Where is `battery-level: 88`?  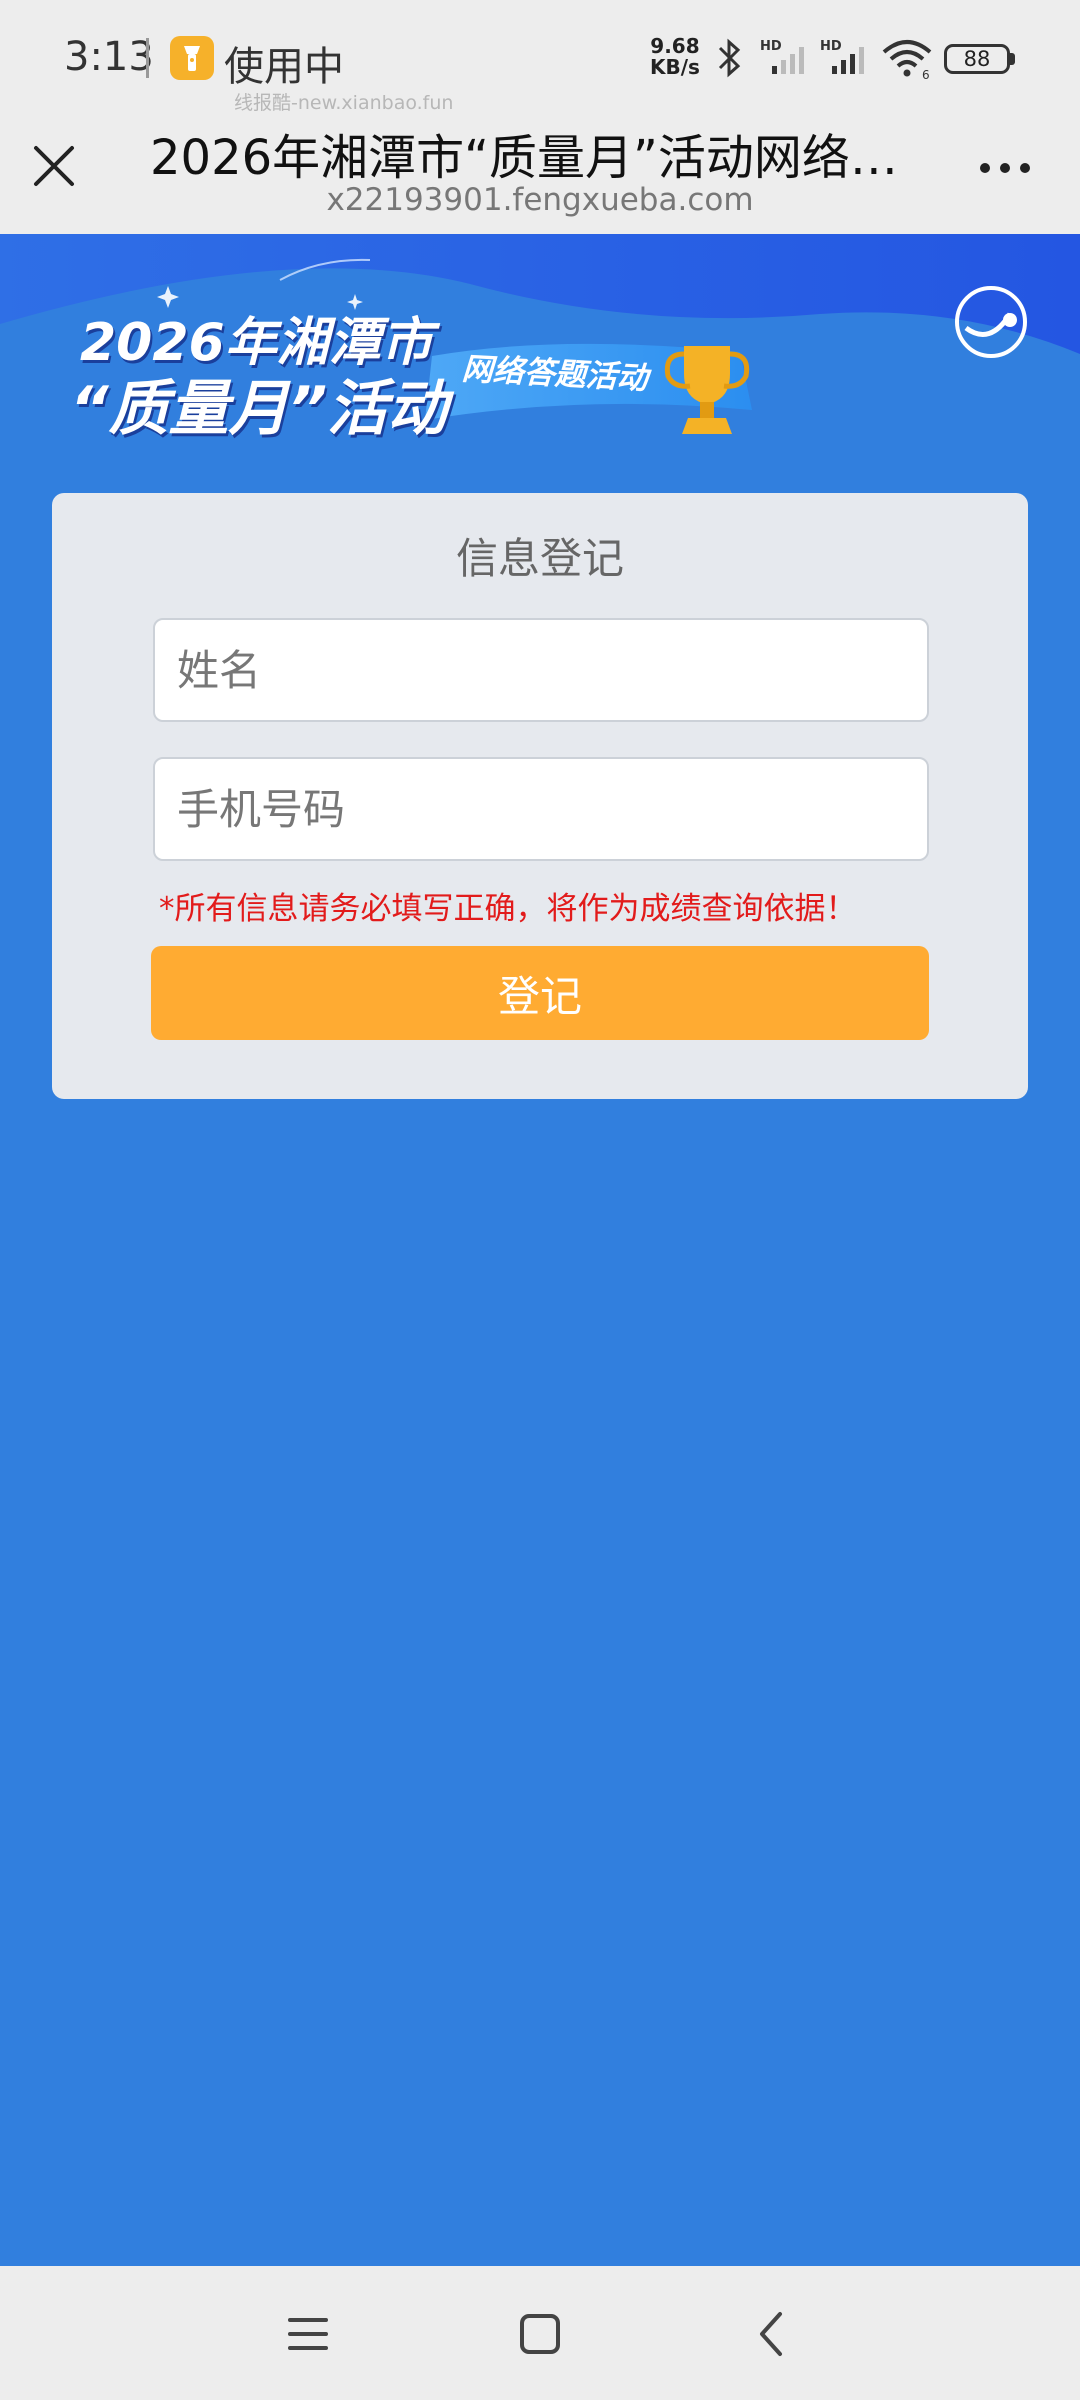 battery-level: 88 is located at coordinates (977, 59).